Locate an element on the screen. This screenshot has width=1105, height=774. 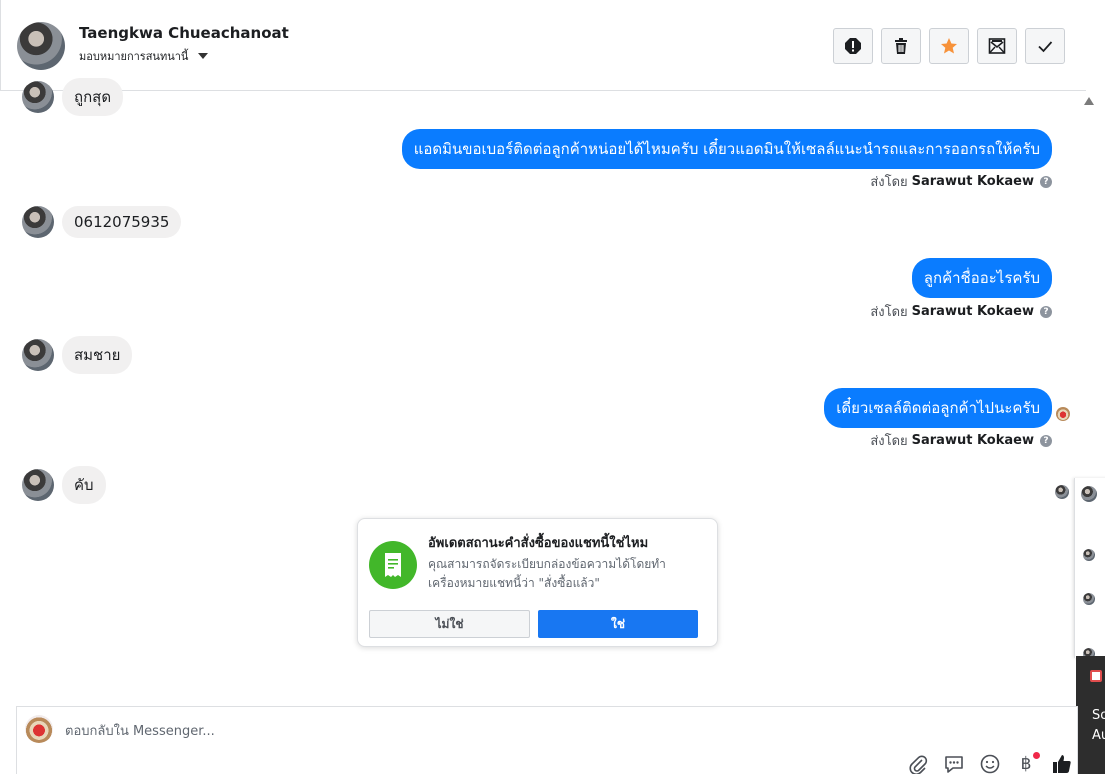
trash-icon is located at coordinates (901, 46).